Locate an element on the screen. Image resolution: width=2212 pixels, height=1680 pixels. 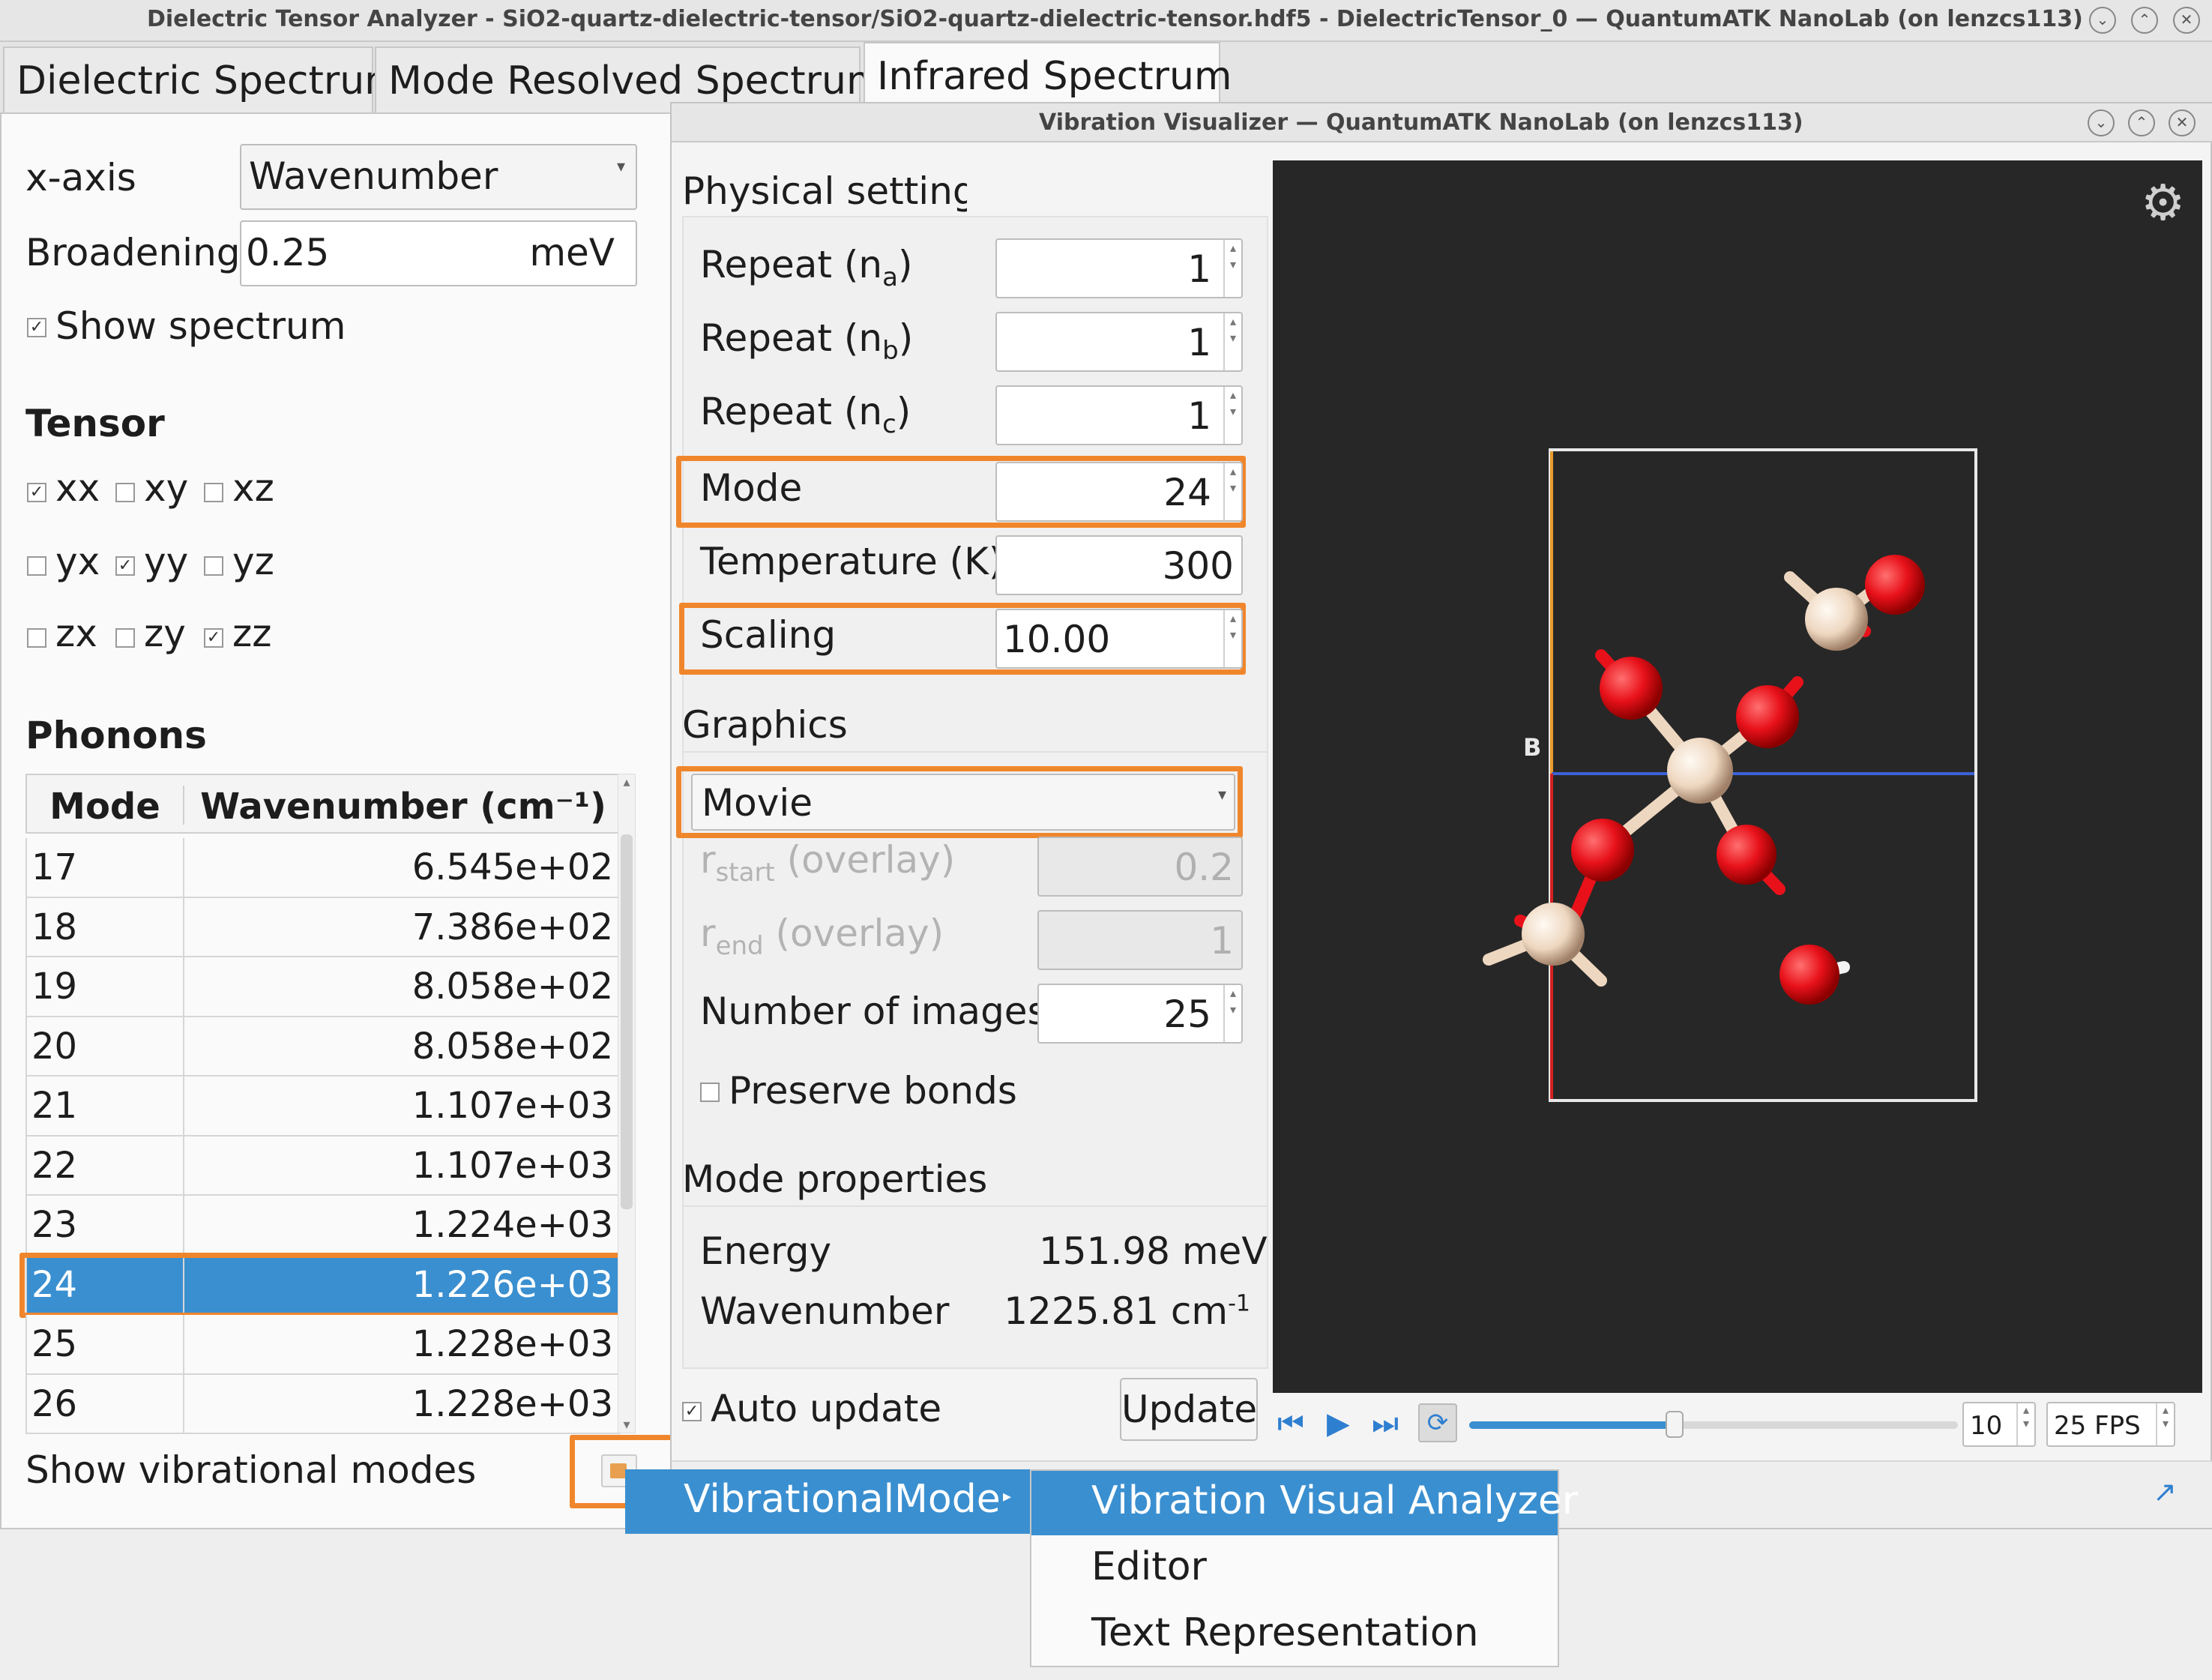
tensor-yy-label: yy is located at coordinates (166, 561).